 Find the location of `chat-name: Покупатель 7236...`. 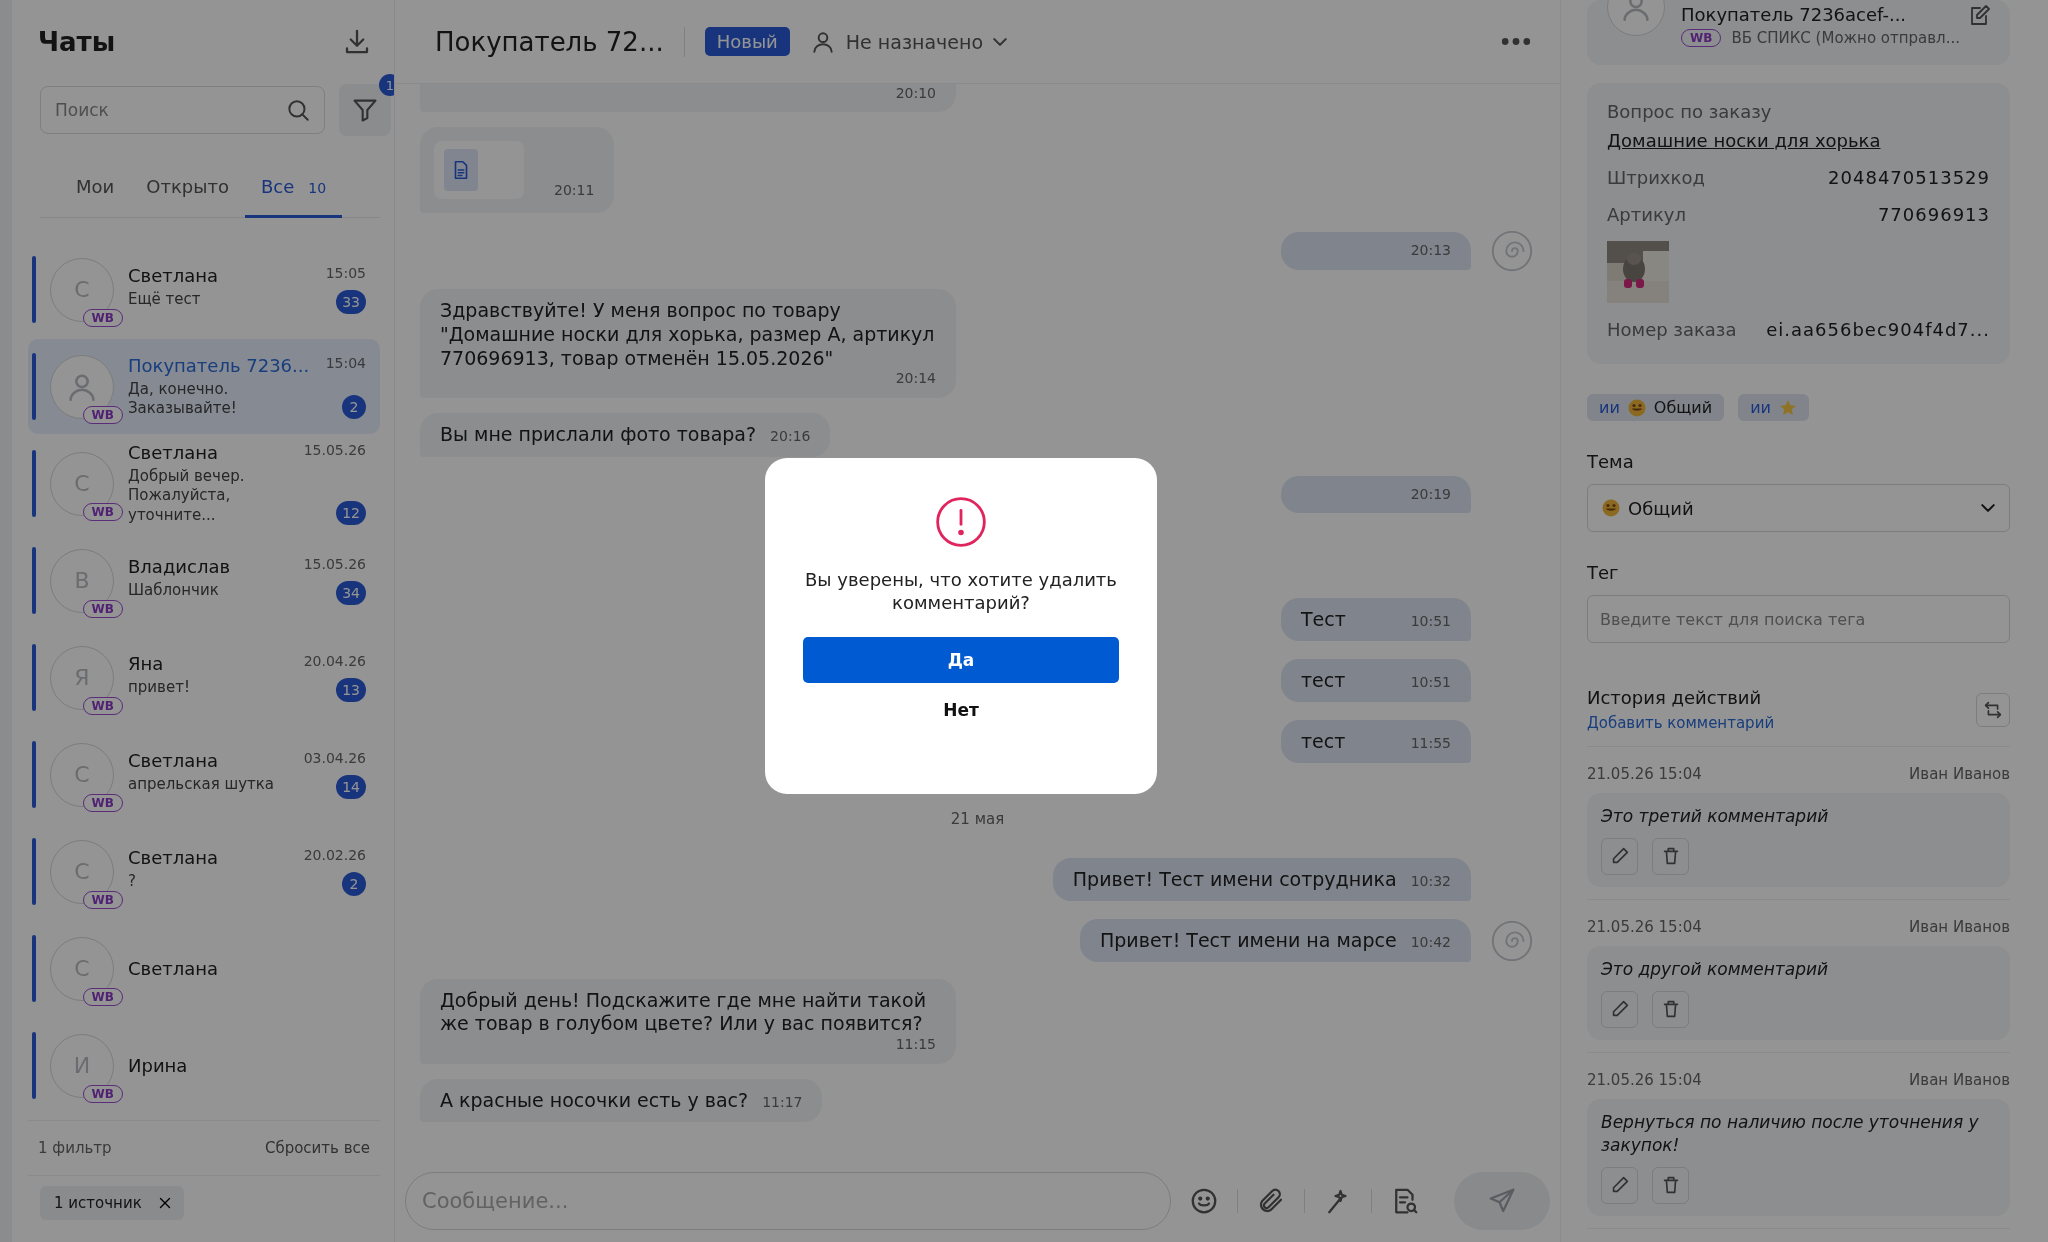

chat-name: Покупатель 7236... is located at coordinates (219, 365).